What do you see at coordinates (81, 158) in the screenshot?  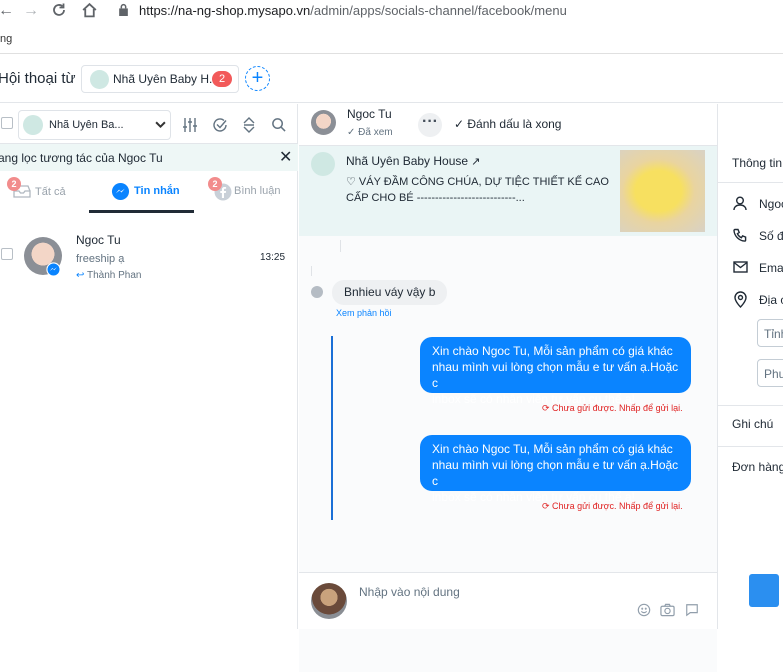 I see `filter-text: ang lọc tương tác của Ngoc Tu` at bounding box center [81, 158].